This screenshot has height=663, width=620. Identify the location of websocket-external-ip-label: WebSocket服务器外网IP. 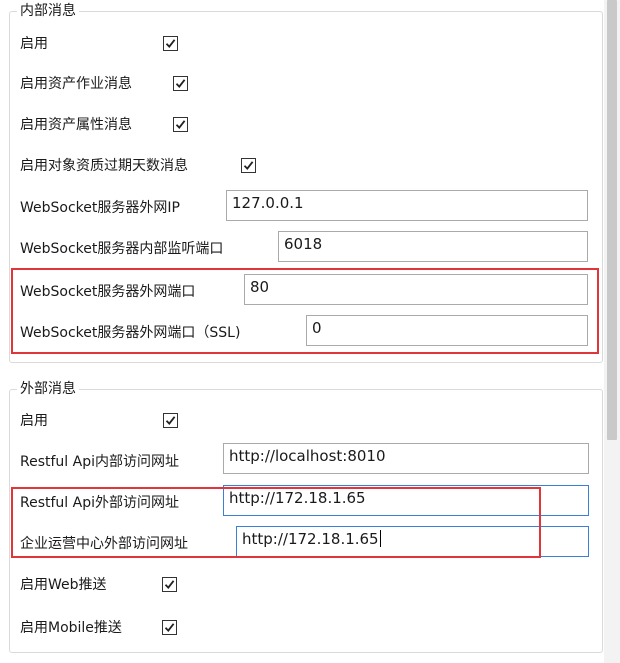
(100, 208).